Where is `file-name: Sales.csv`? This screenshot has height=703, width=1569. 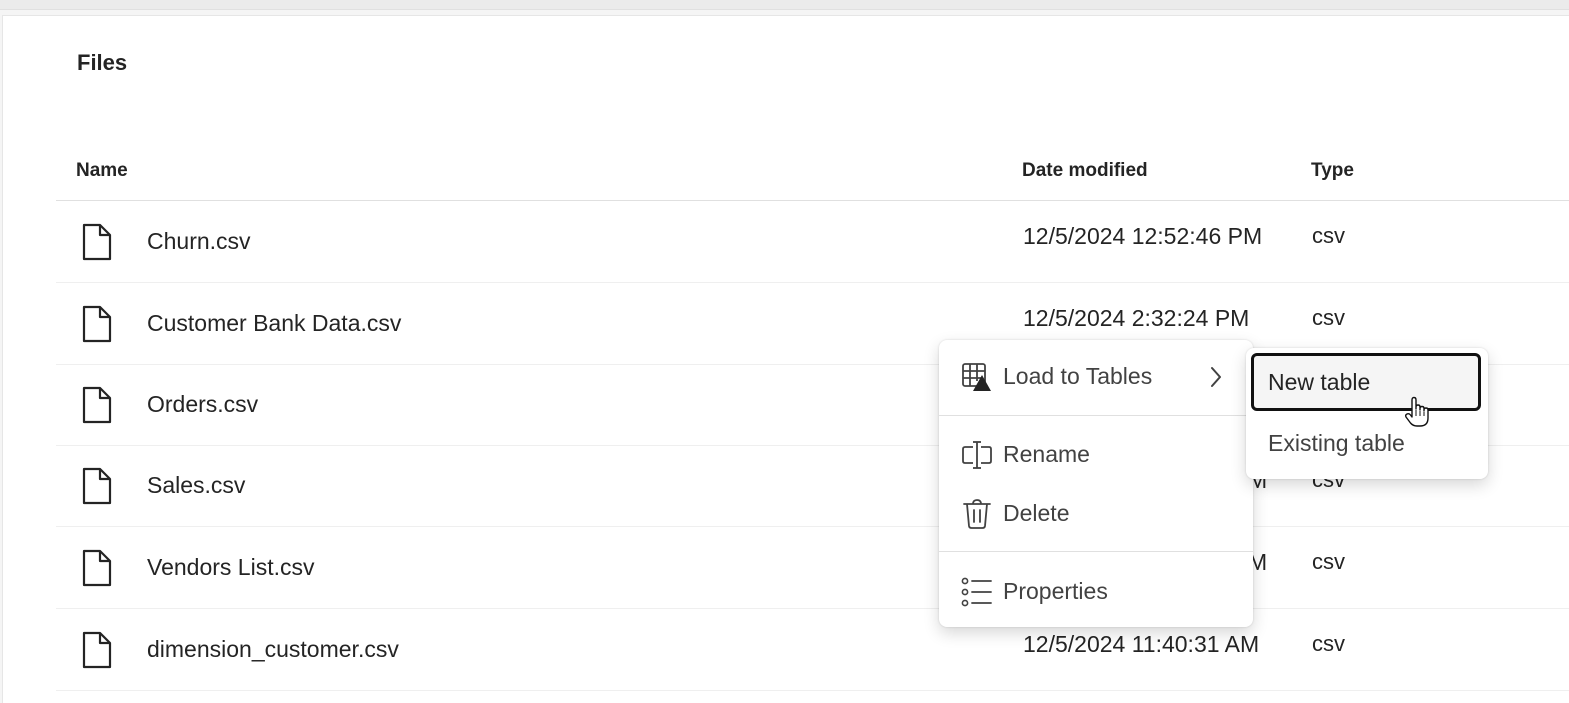
file-name: Sales.csv is located at coordinates (196, 485).